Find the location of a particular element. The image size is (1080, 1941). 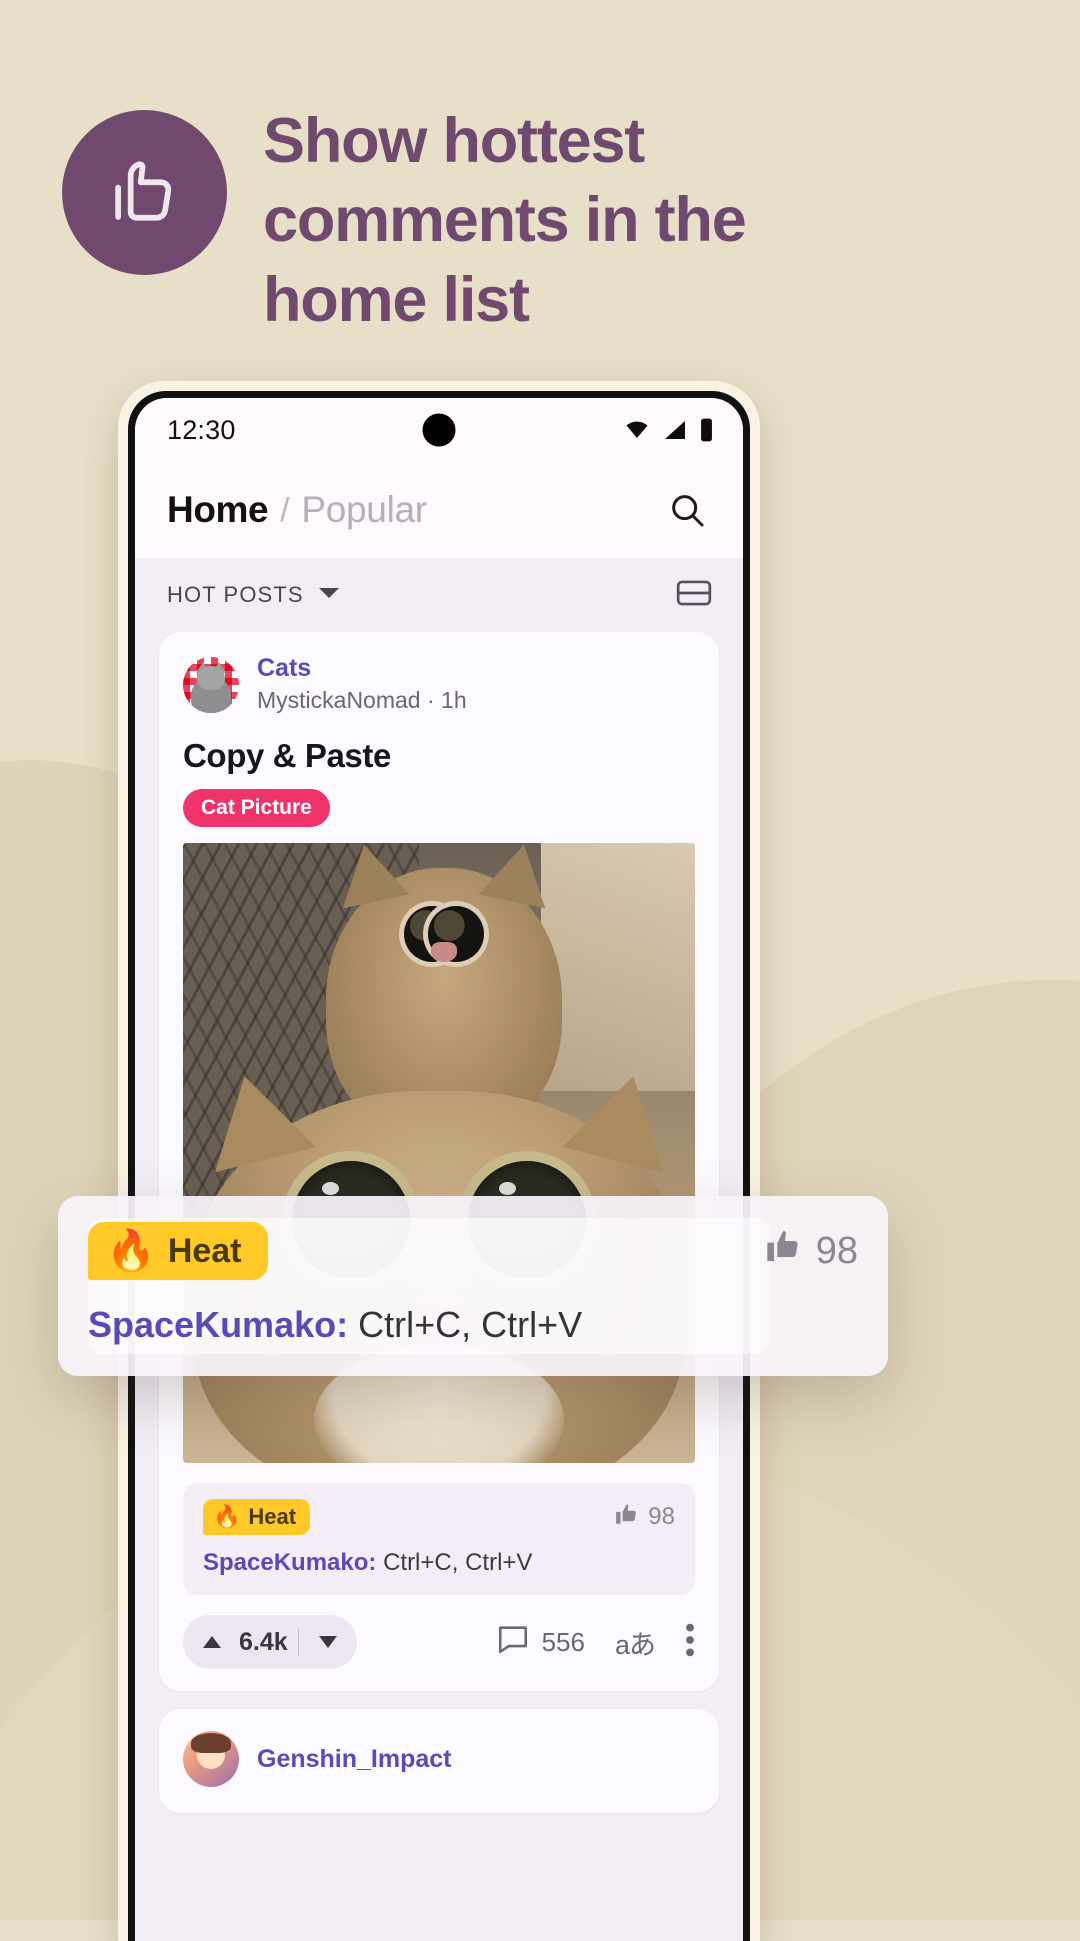

vote-pill: 6.4k is located at coordinates (270, 1642).